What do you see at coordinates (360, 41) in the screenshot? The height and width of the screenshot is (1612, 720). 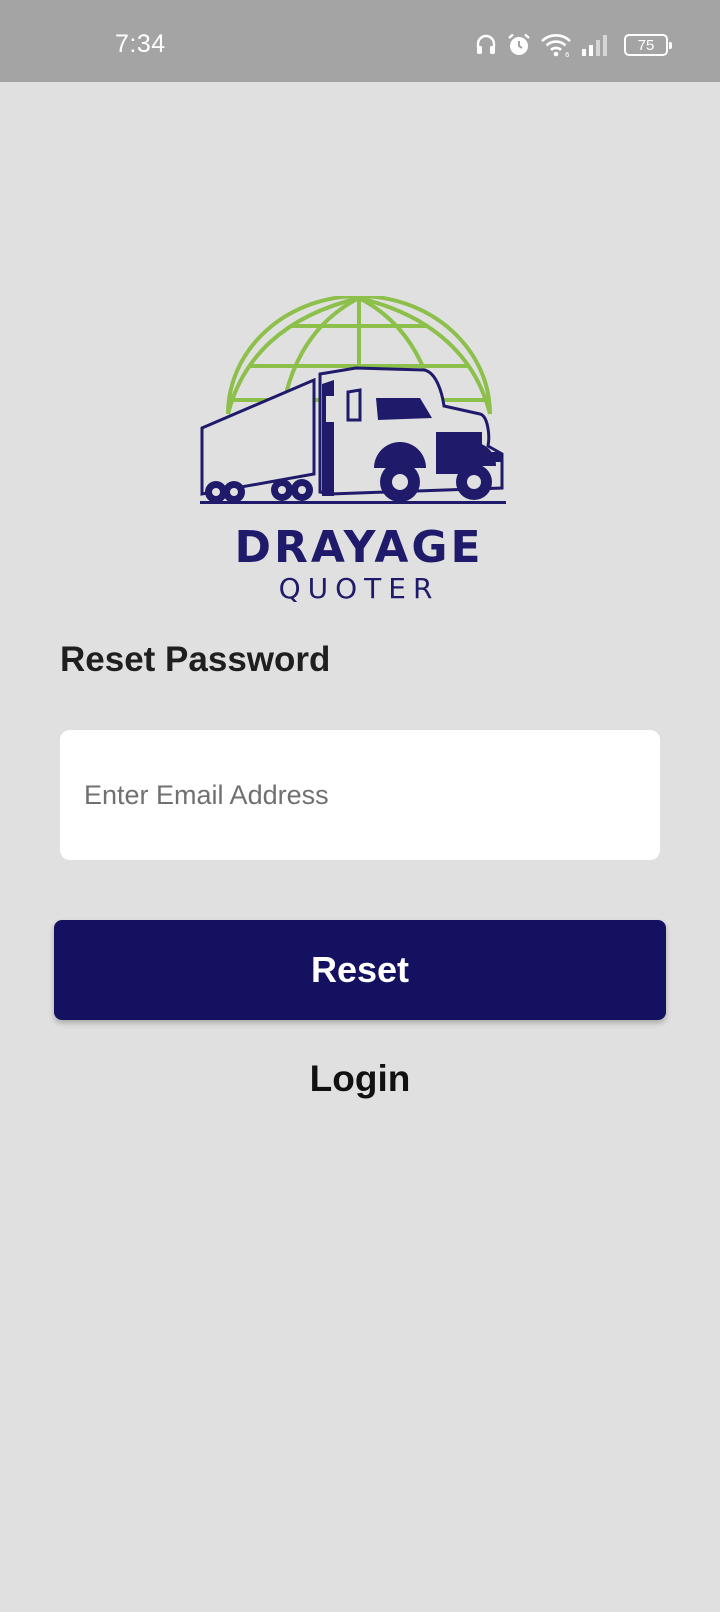 I see `status-bar: 7:34 6 75` at bounding box center [360, 41].